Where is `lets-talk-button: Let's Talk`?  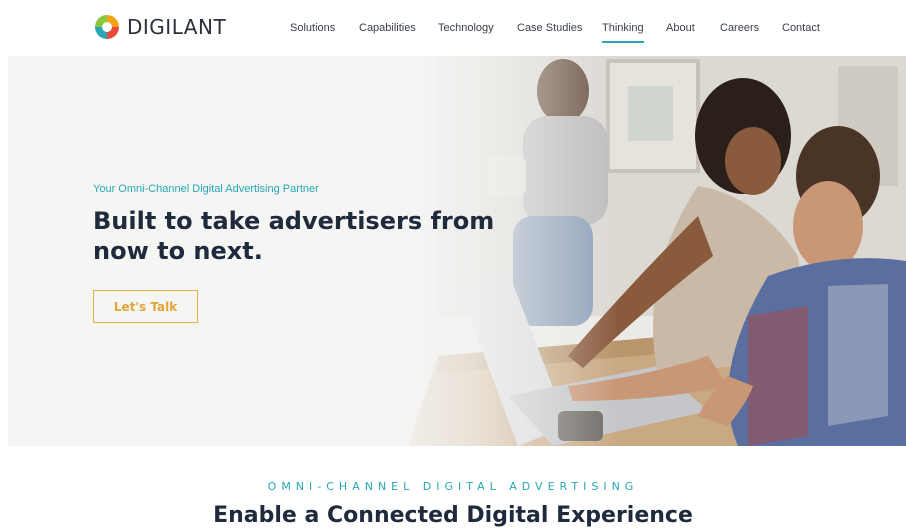 lets-talk-button: Let's Talk is located at coordinates (145, 306).